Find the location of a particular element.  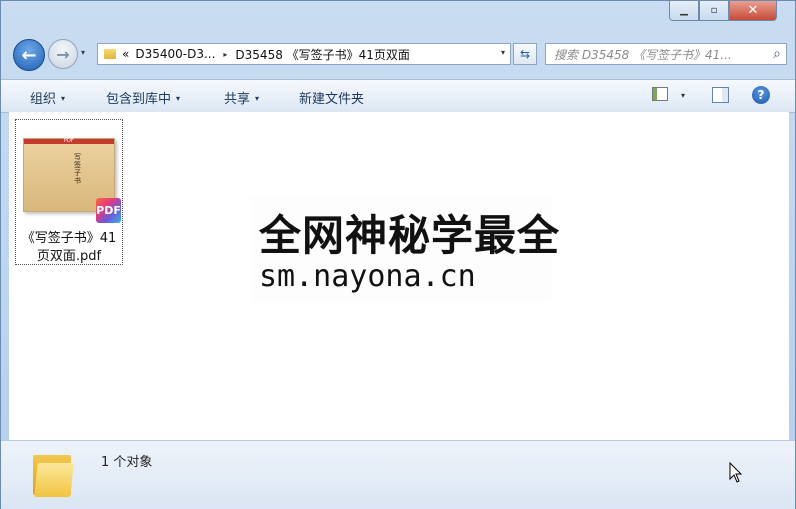

watermark-overlay: 全网神秘学最全 sm.nayona.cn is located at coordinates (405, 249).